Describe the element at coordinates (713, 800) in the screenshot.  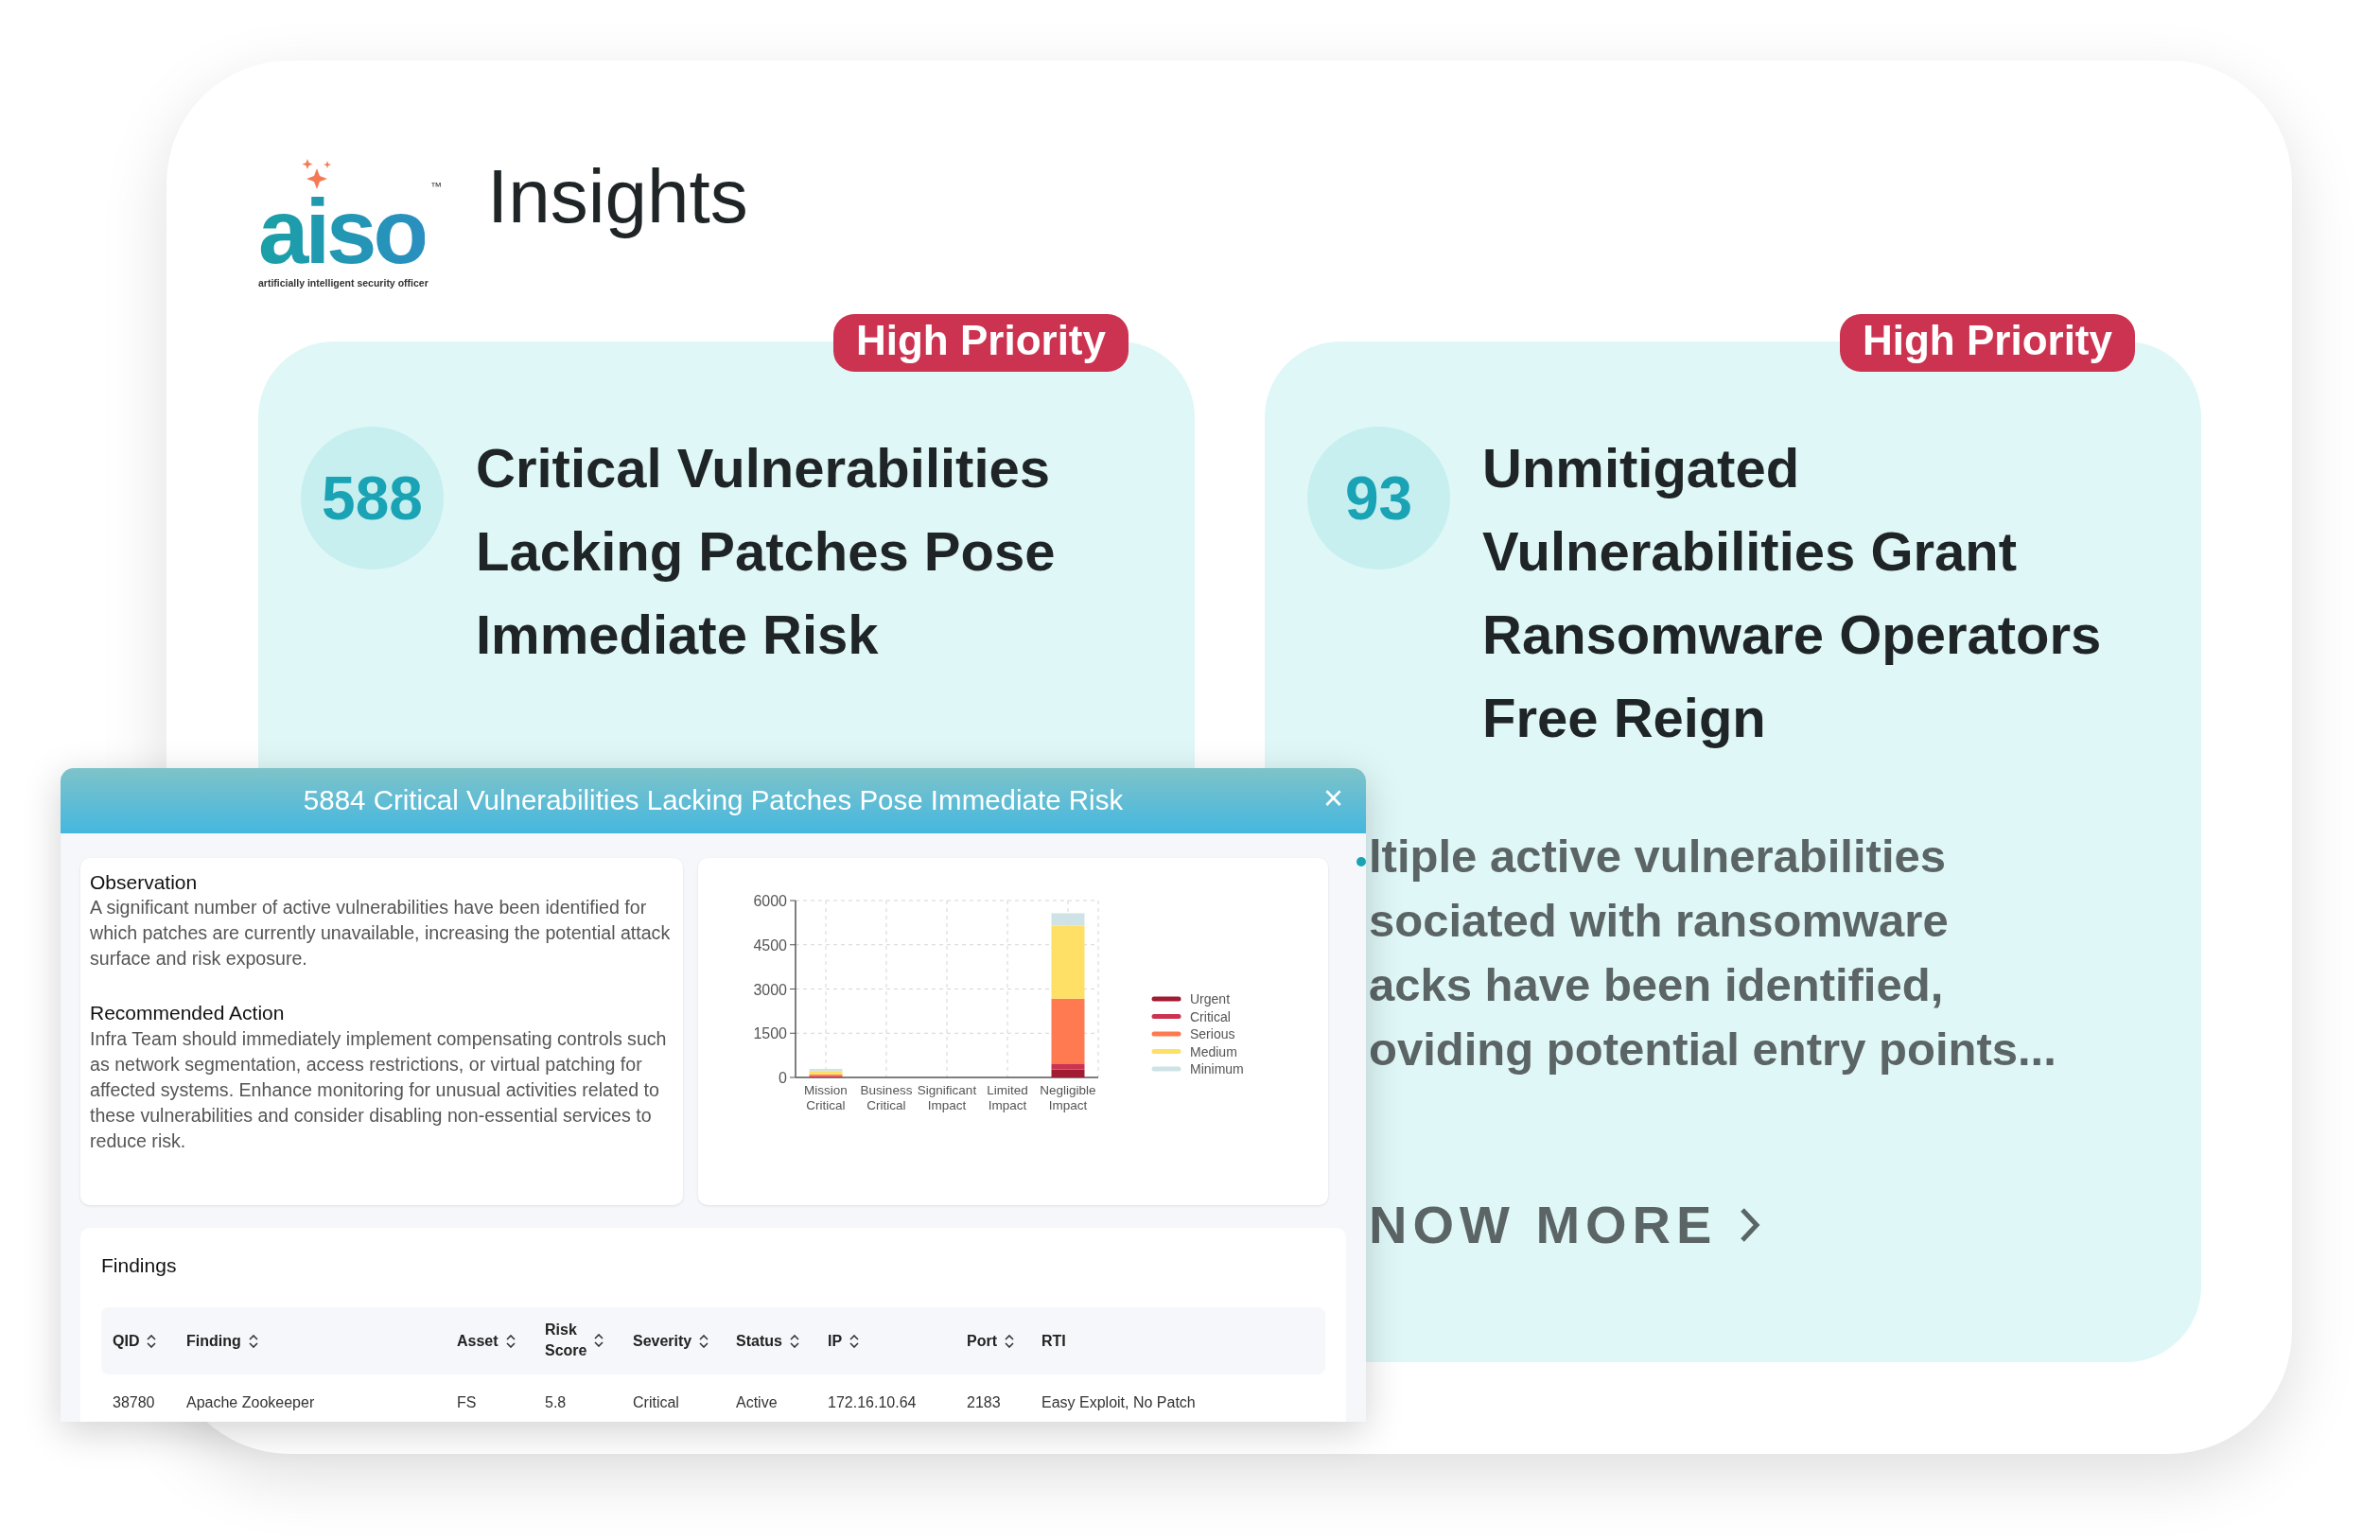
I see `dialog-title: 5884 Critical Vulnerabilities Lacking Patches Pose Immediate Risk` at that location.